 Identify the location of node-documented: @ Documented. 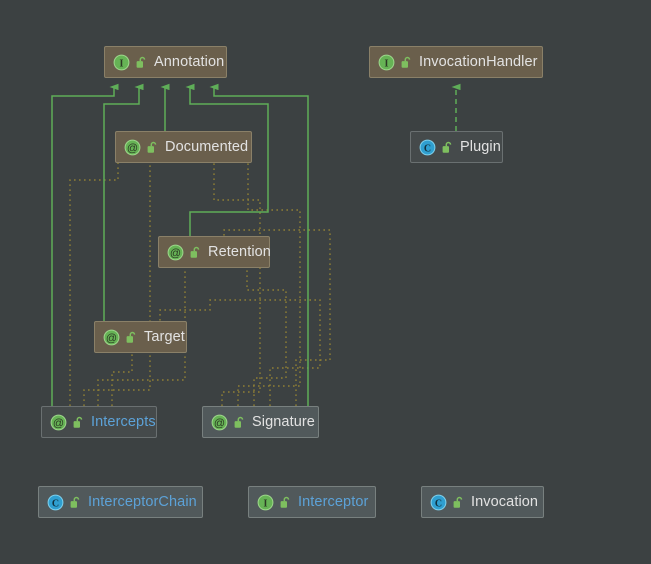
(183, 147).